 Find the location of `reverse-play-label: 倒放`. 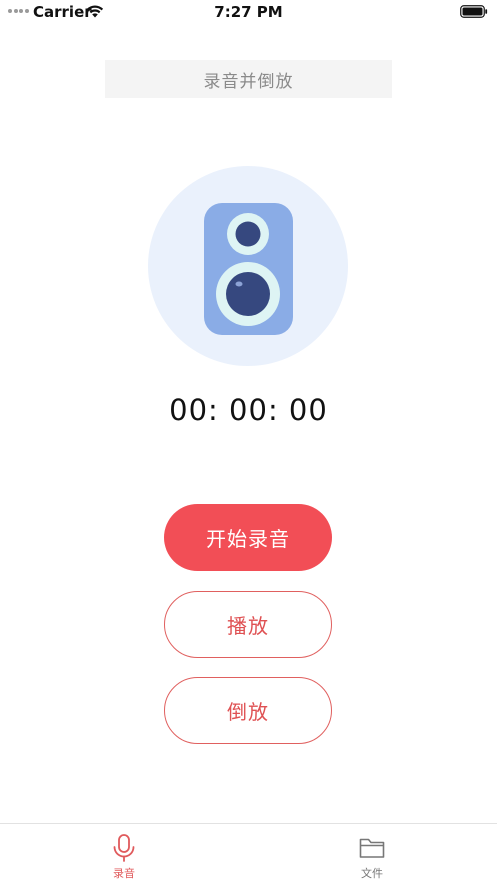

reverse-play-label: 倒放 is located at coordinates (248, 712).